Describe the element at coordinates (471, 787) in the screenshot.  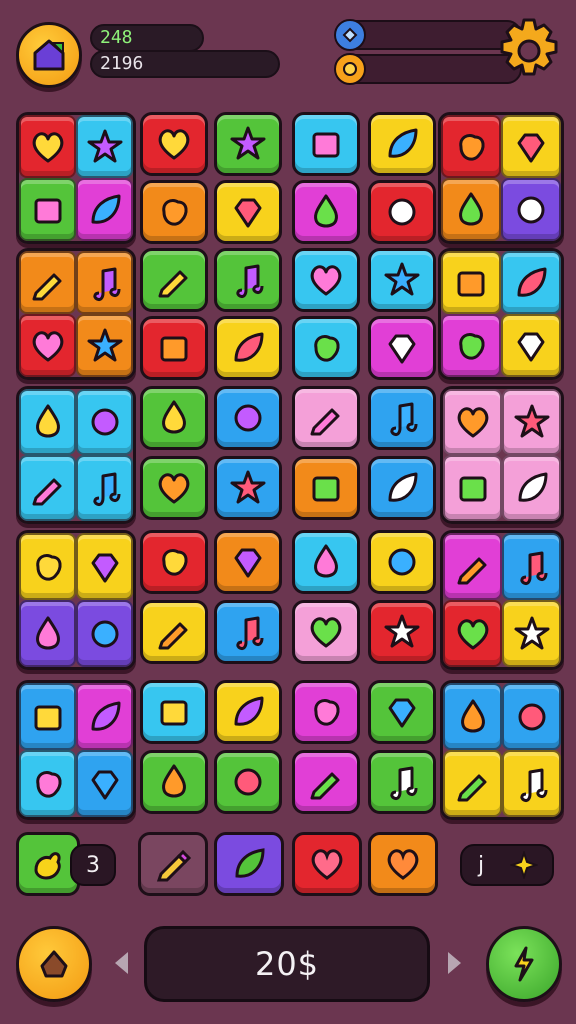
I see `pencil-icon` at that location.